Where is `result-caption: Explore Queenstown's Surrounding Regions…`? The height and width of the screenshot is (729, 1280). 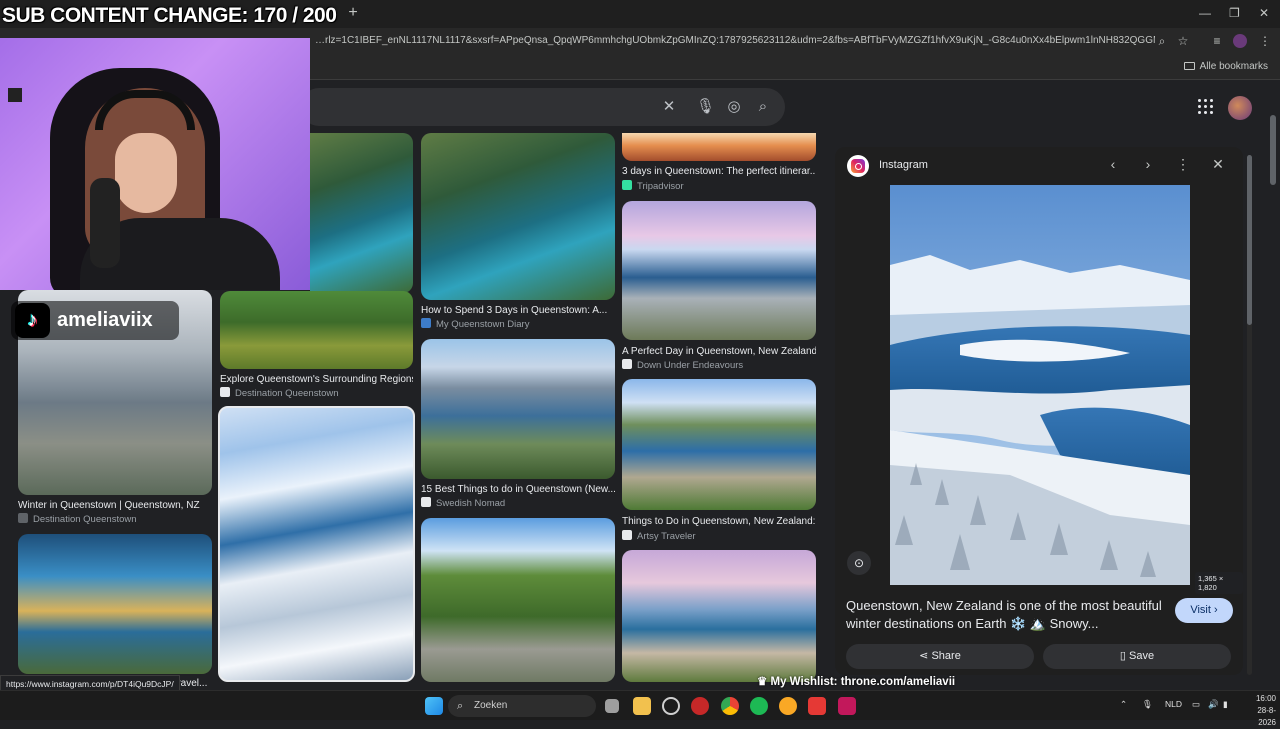
result-caption: Explore Queenstown's Surrounding Regions… is located at coordinates (316, 379).